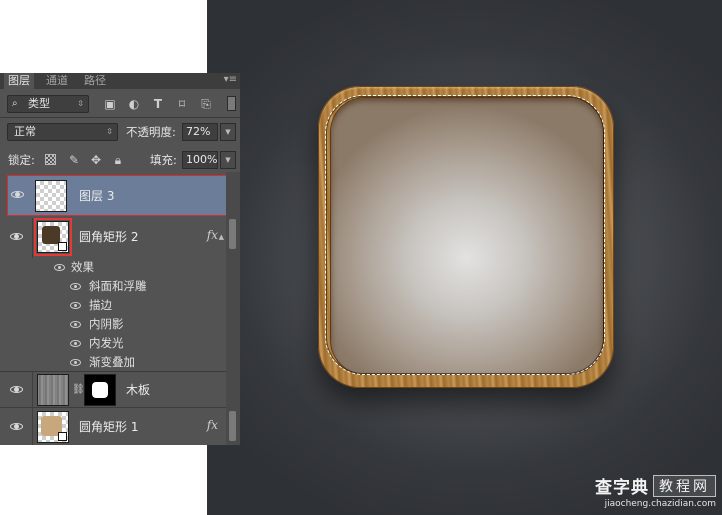 This screenshot has width=722, height=515. What do you see at coordinates (96, 160) in the screenshot?
I see `lock-move-icon: ✥` at bounding box center [96, 160].